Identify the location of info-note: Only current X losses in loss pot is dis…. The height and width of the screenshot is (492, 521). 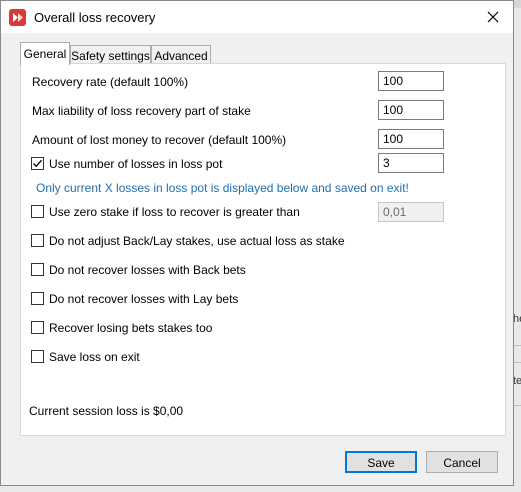
(222, 188).